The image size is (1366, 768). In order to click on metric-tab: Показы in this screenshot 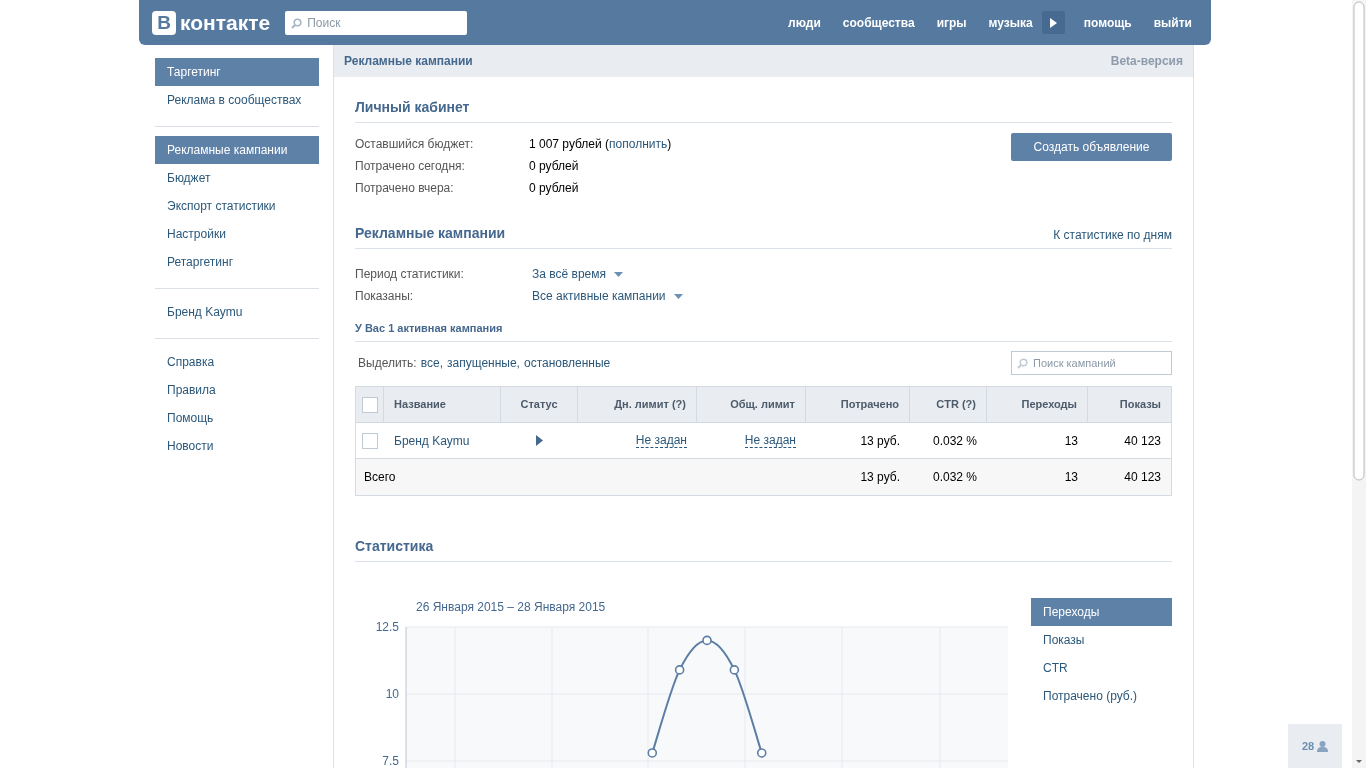, I will do `click(1101, 640)`.